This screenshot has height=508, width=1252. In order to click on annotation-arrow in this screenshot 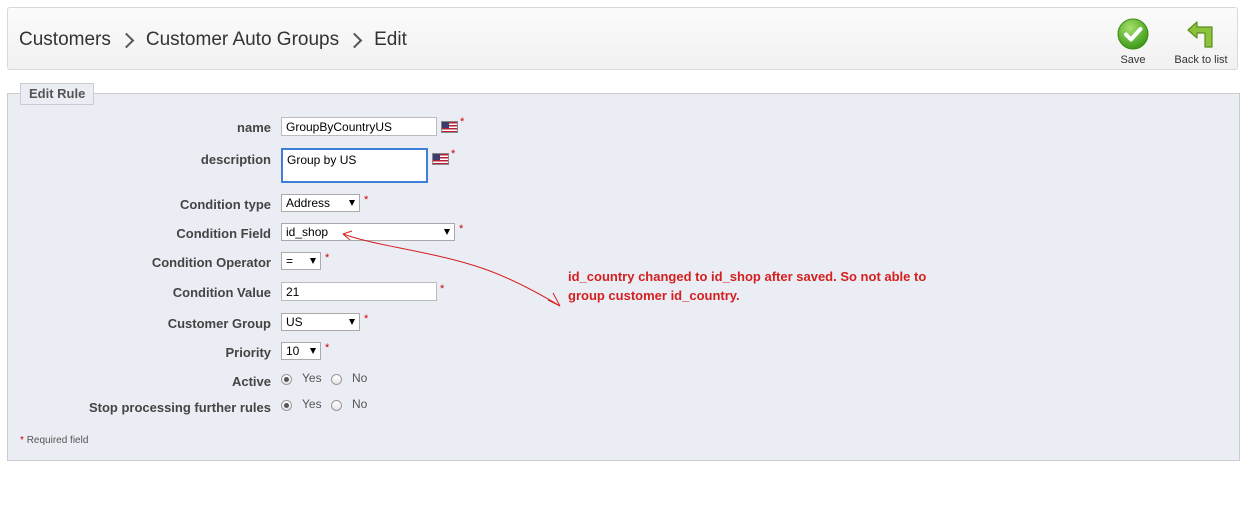, I will do `click(451, 268)`.